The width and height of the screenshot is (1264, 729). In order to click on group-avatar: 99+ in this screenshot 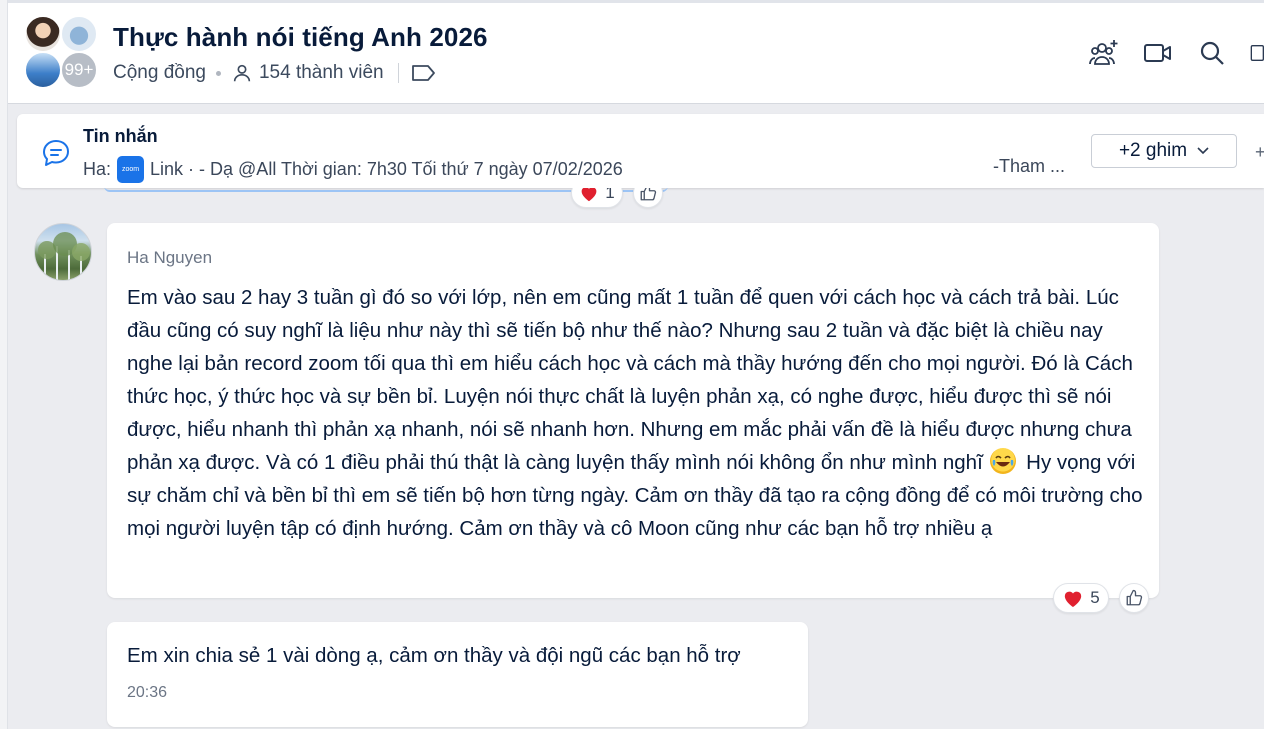, I will do `click(63, 53)`.